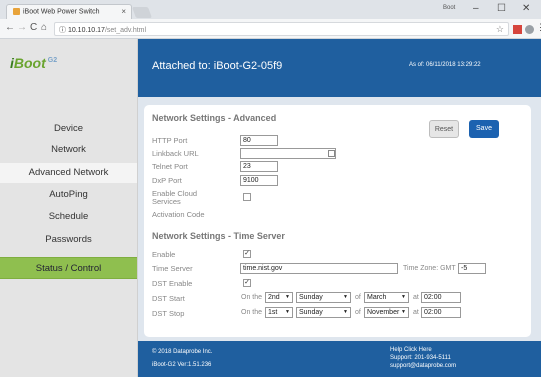 The width and height of the screenshot is (541, 377). Describe the element at coordinates (274, 297) in the screenshot. I see `selected-value: 2nd` at that location.